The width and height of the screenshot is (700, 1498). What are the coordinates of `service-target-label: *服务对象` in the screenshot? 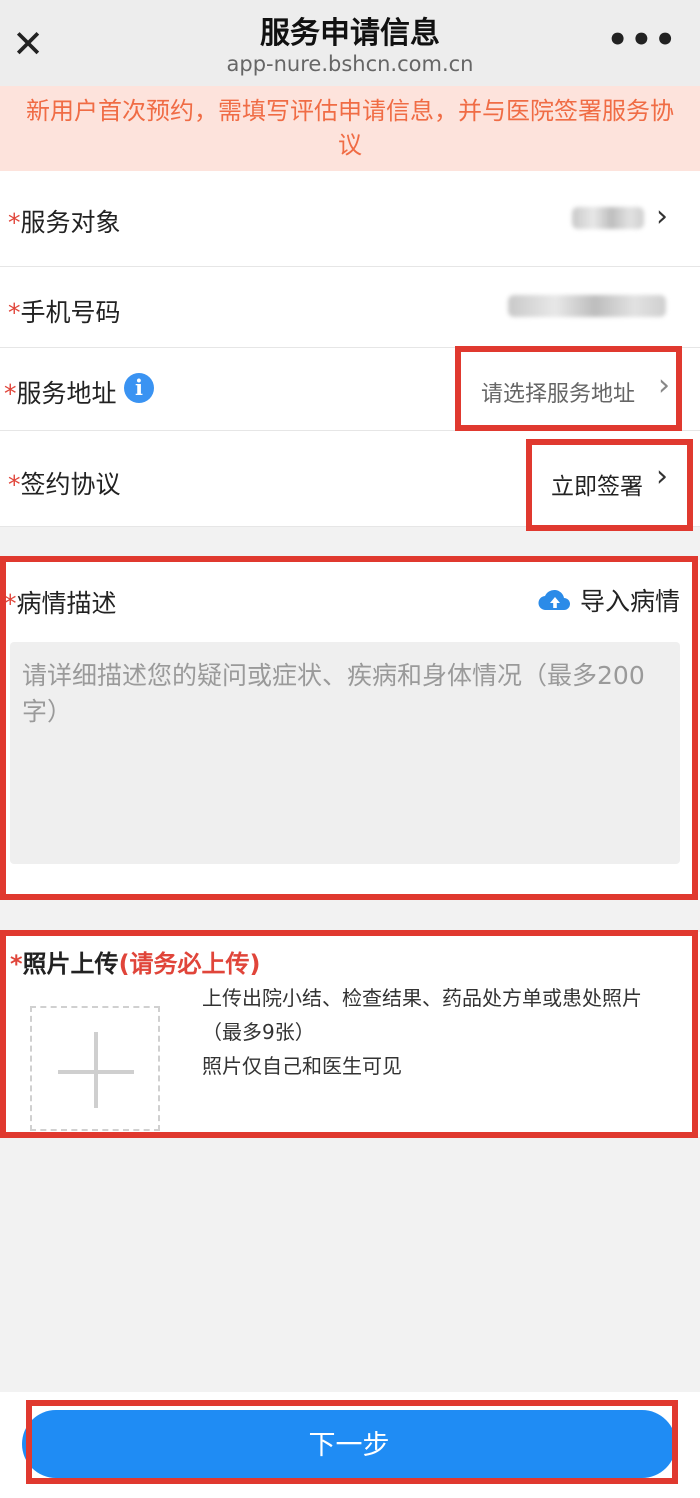 It's located at (64, 222).